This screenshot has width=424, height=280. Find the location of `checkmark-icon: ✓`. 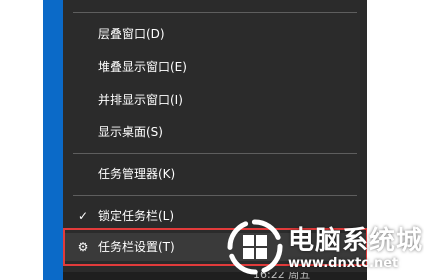

checkmark-icon: ✓ is located at coordinates (83, 216).